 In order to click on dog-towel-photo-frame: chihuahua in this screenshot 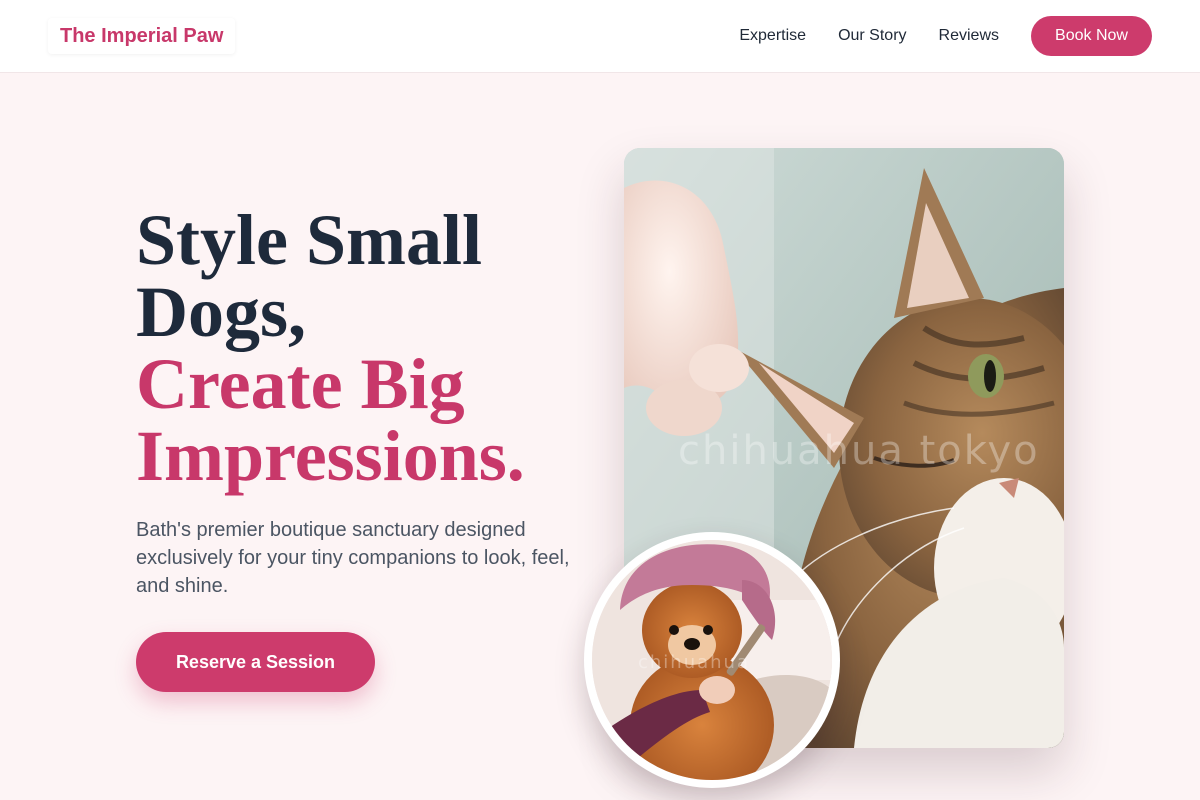, I will do `click(712, 660)`.